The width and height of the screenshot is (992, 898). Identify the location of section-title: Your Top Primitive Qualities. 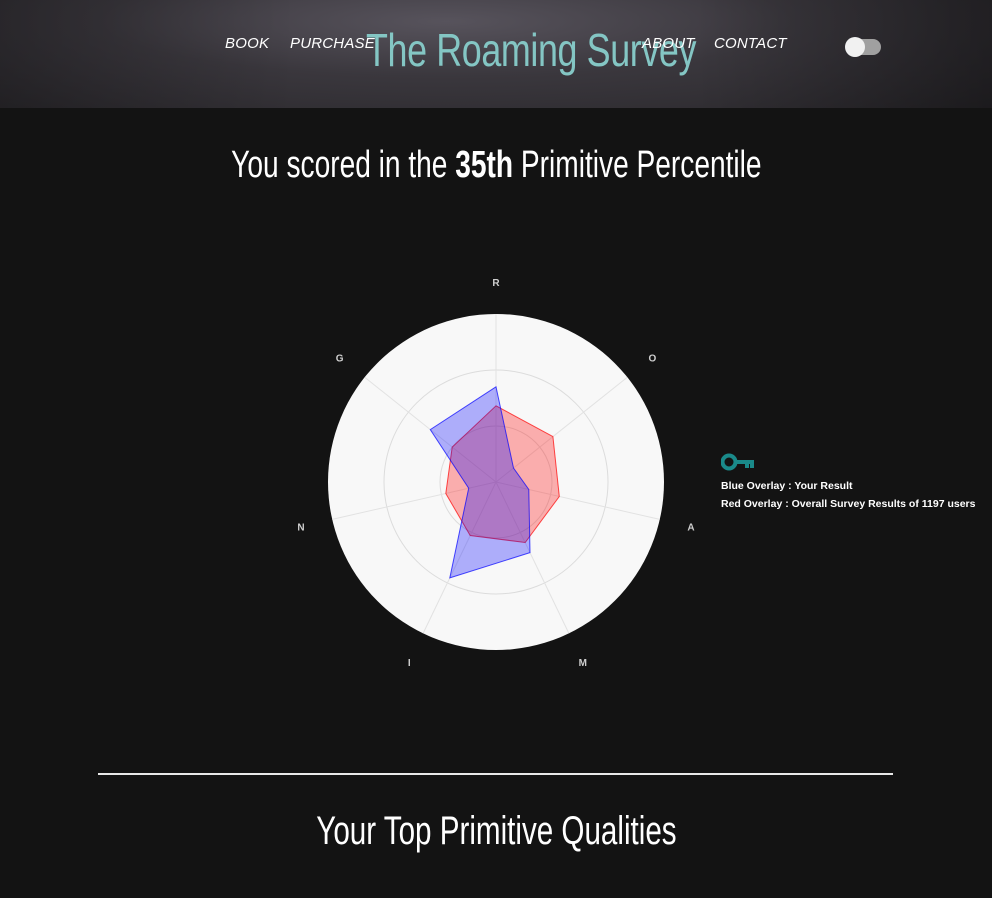
(496, 831).